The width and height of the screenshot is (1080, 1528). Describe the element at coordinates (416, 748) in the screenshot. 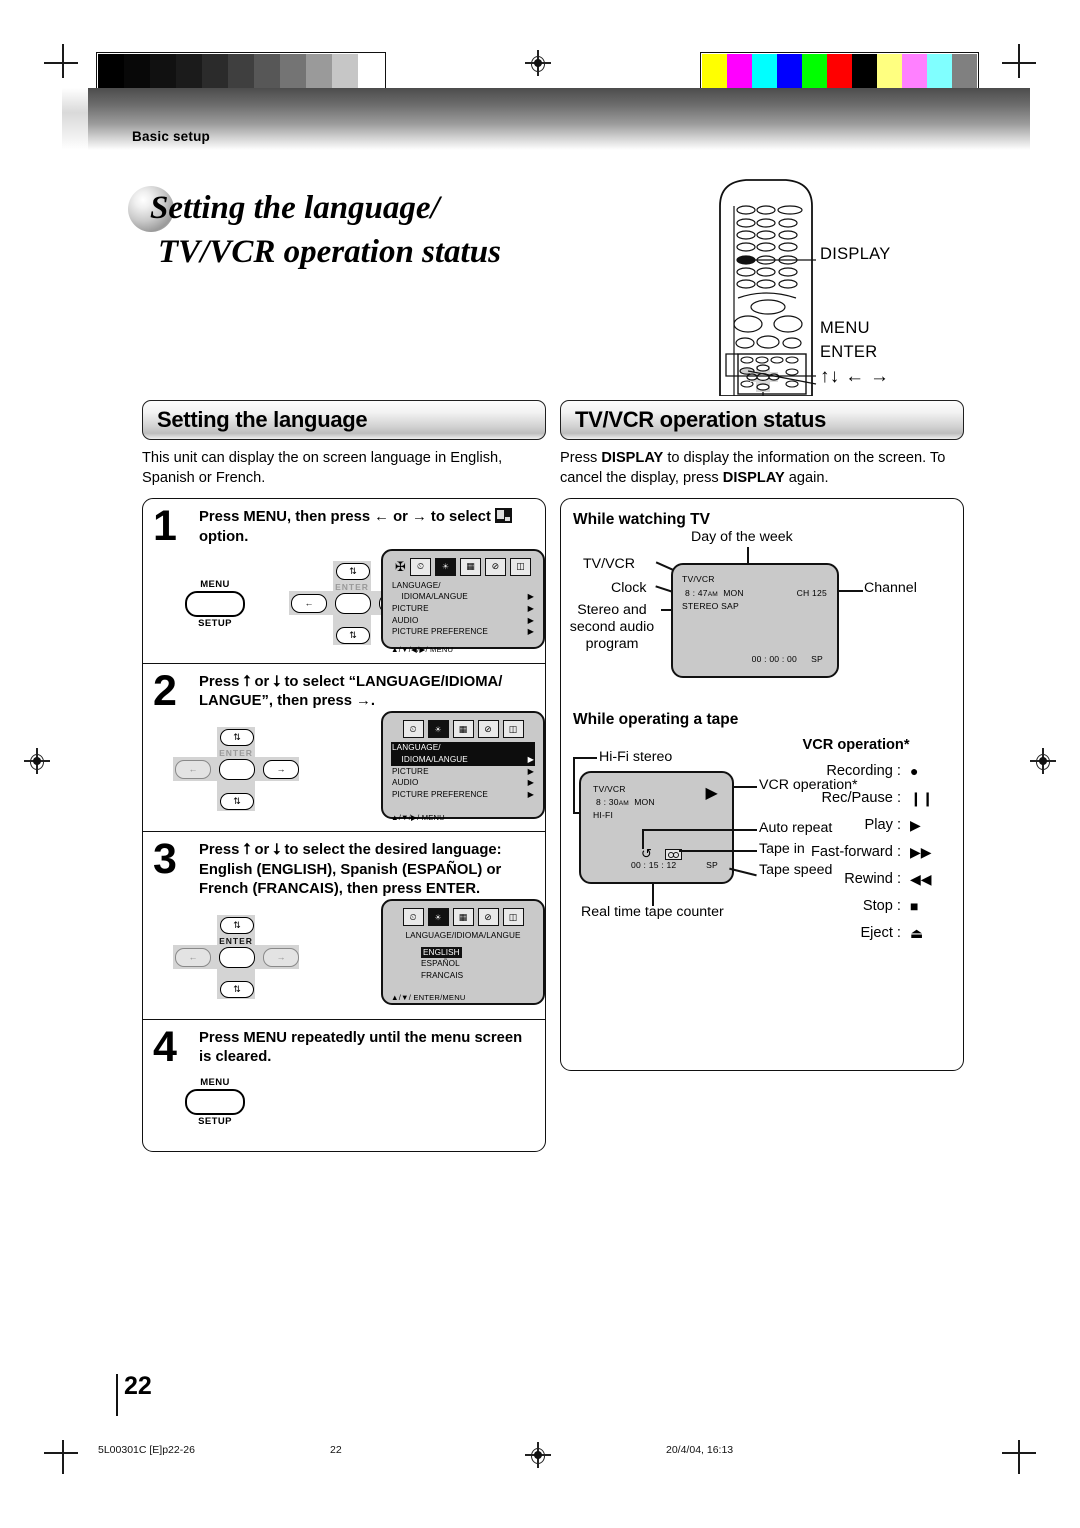

I see `osd-row-label: LANGUAGE/` at that location.